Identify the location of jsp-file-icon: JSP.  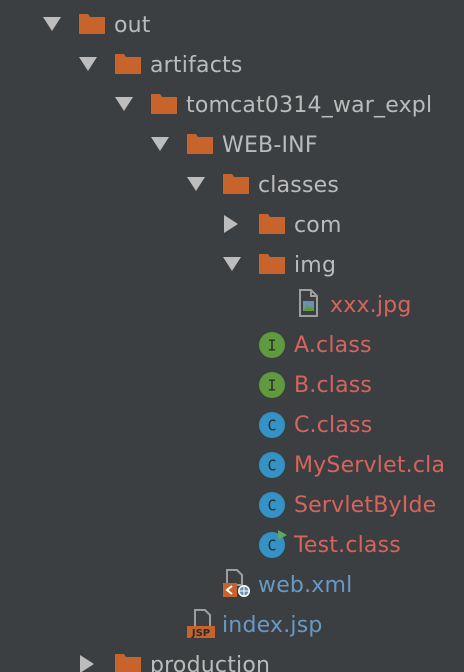
(200, 624).